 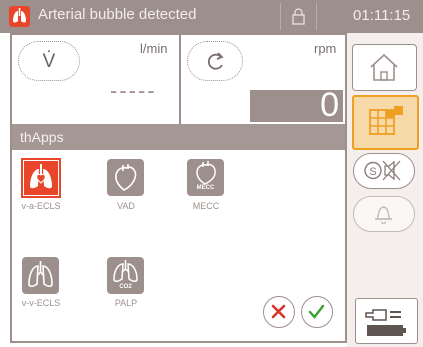 I want to click on grid-icon, so click(x=386, y=120).